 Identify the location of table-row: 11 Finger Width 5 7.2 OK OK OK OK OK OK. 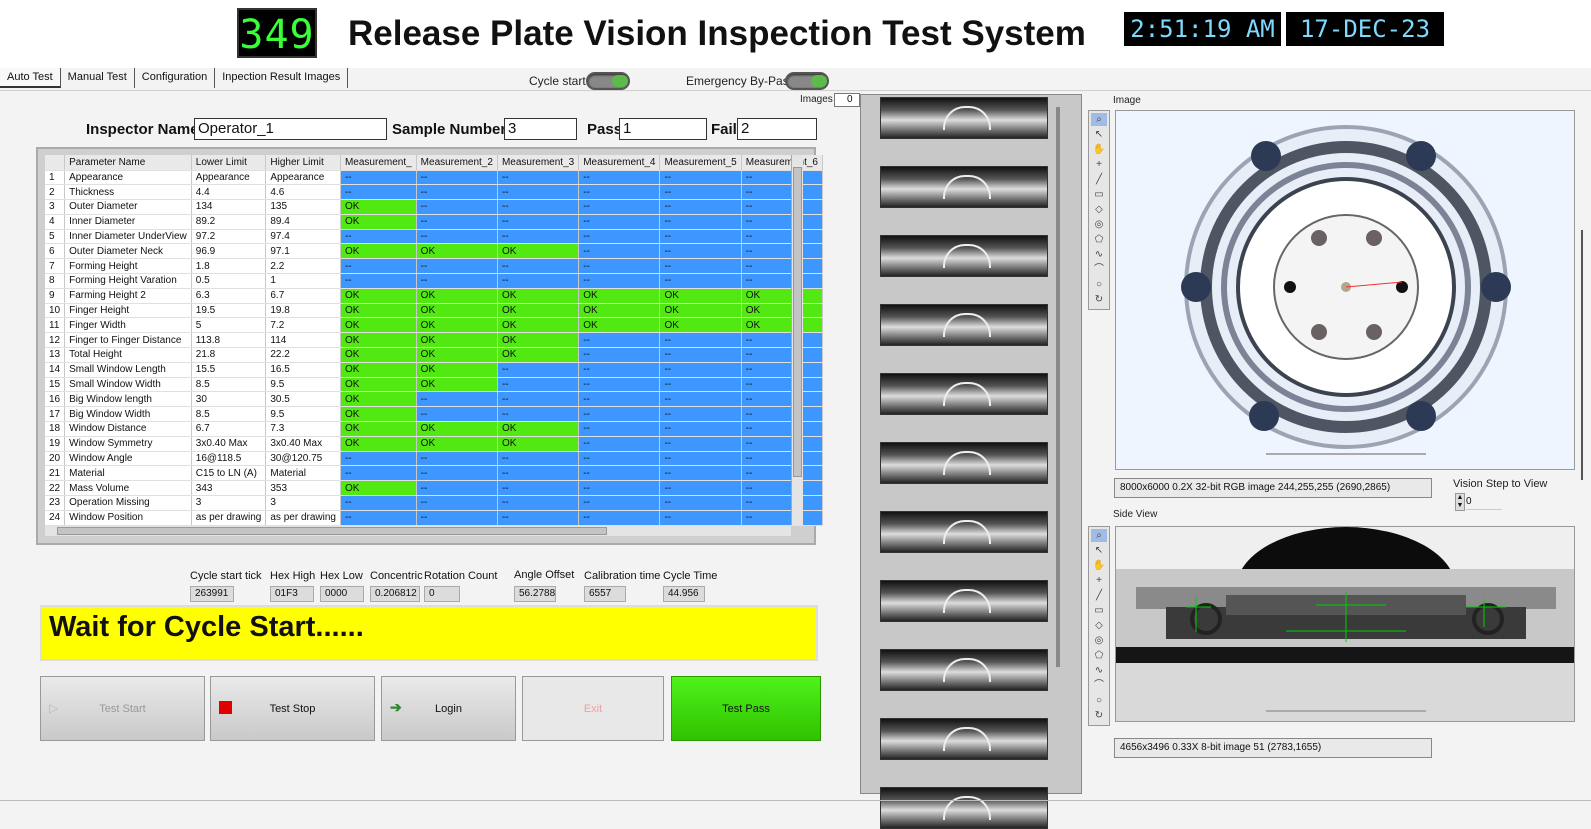
(434, 325).